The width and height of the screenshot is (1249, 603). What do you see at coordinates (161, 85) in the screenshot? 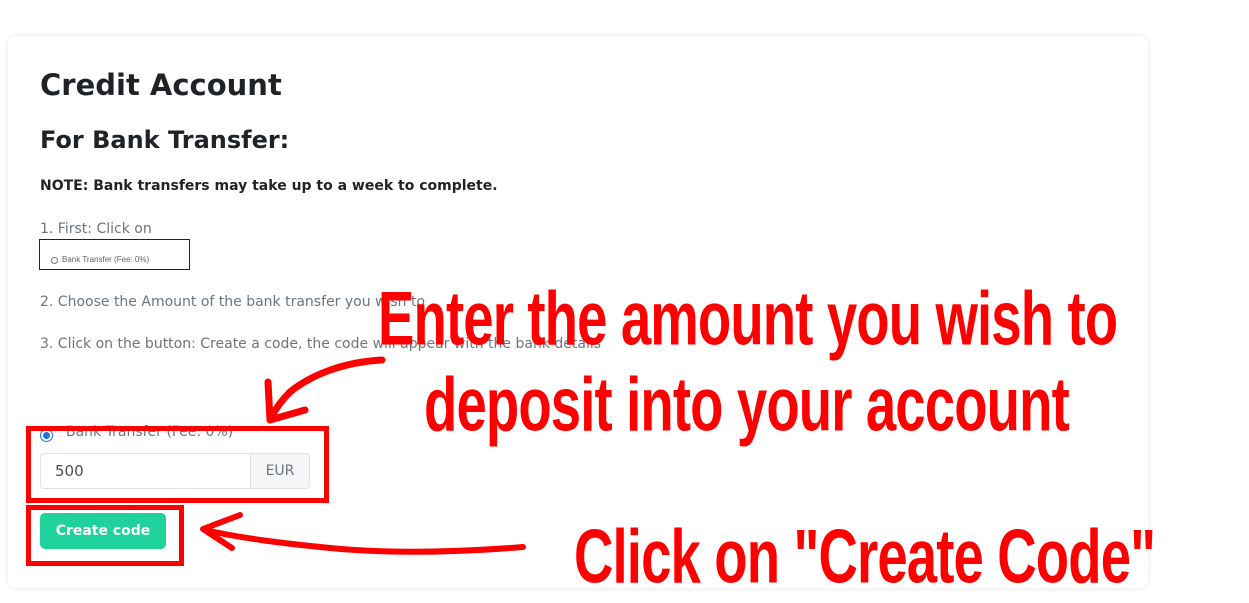
I see `page-title: Credit Account` at bounding box center [161, 85].